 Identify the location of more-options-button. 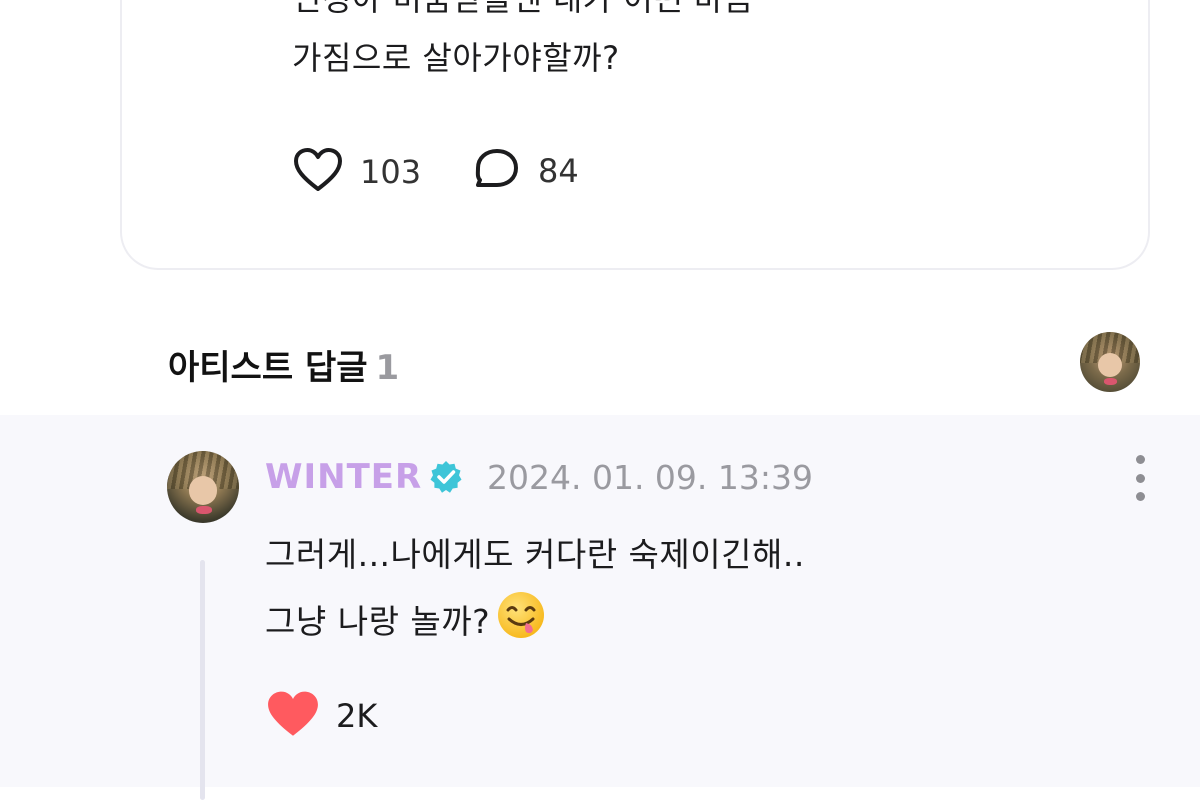
(1140, 478).